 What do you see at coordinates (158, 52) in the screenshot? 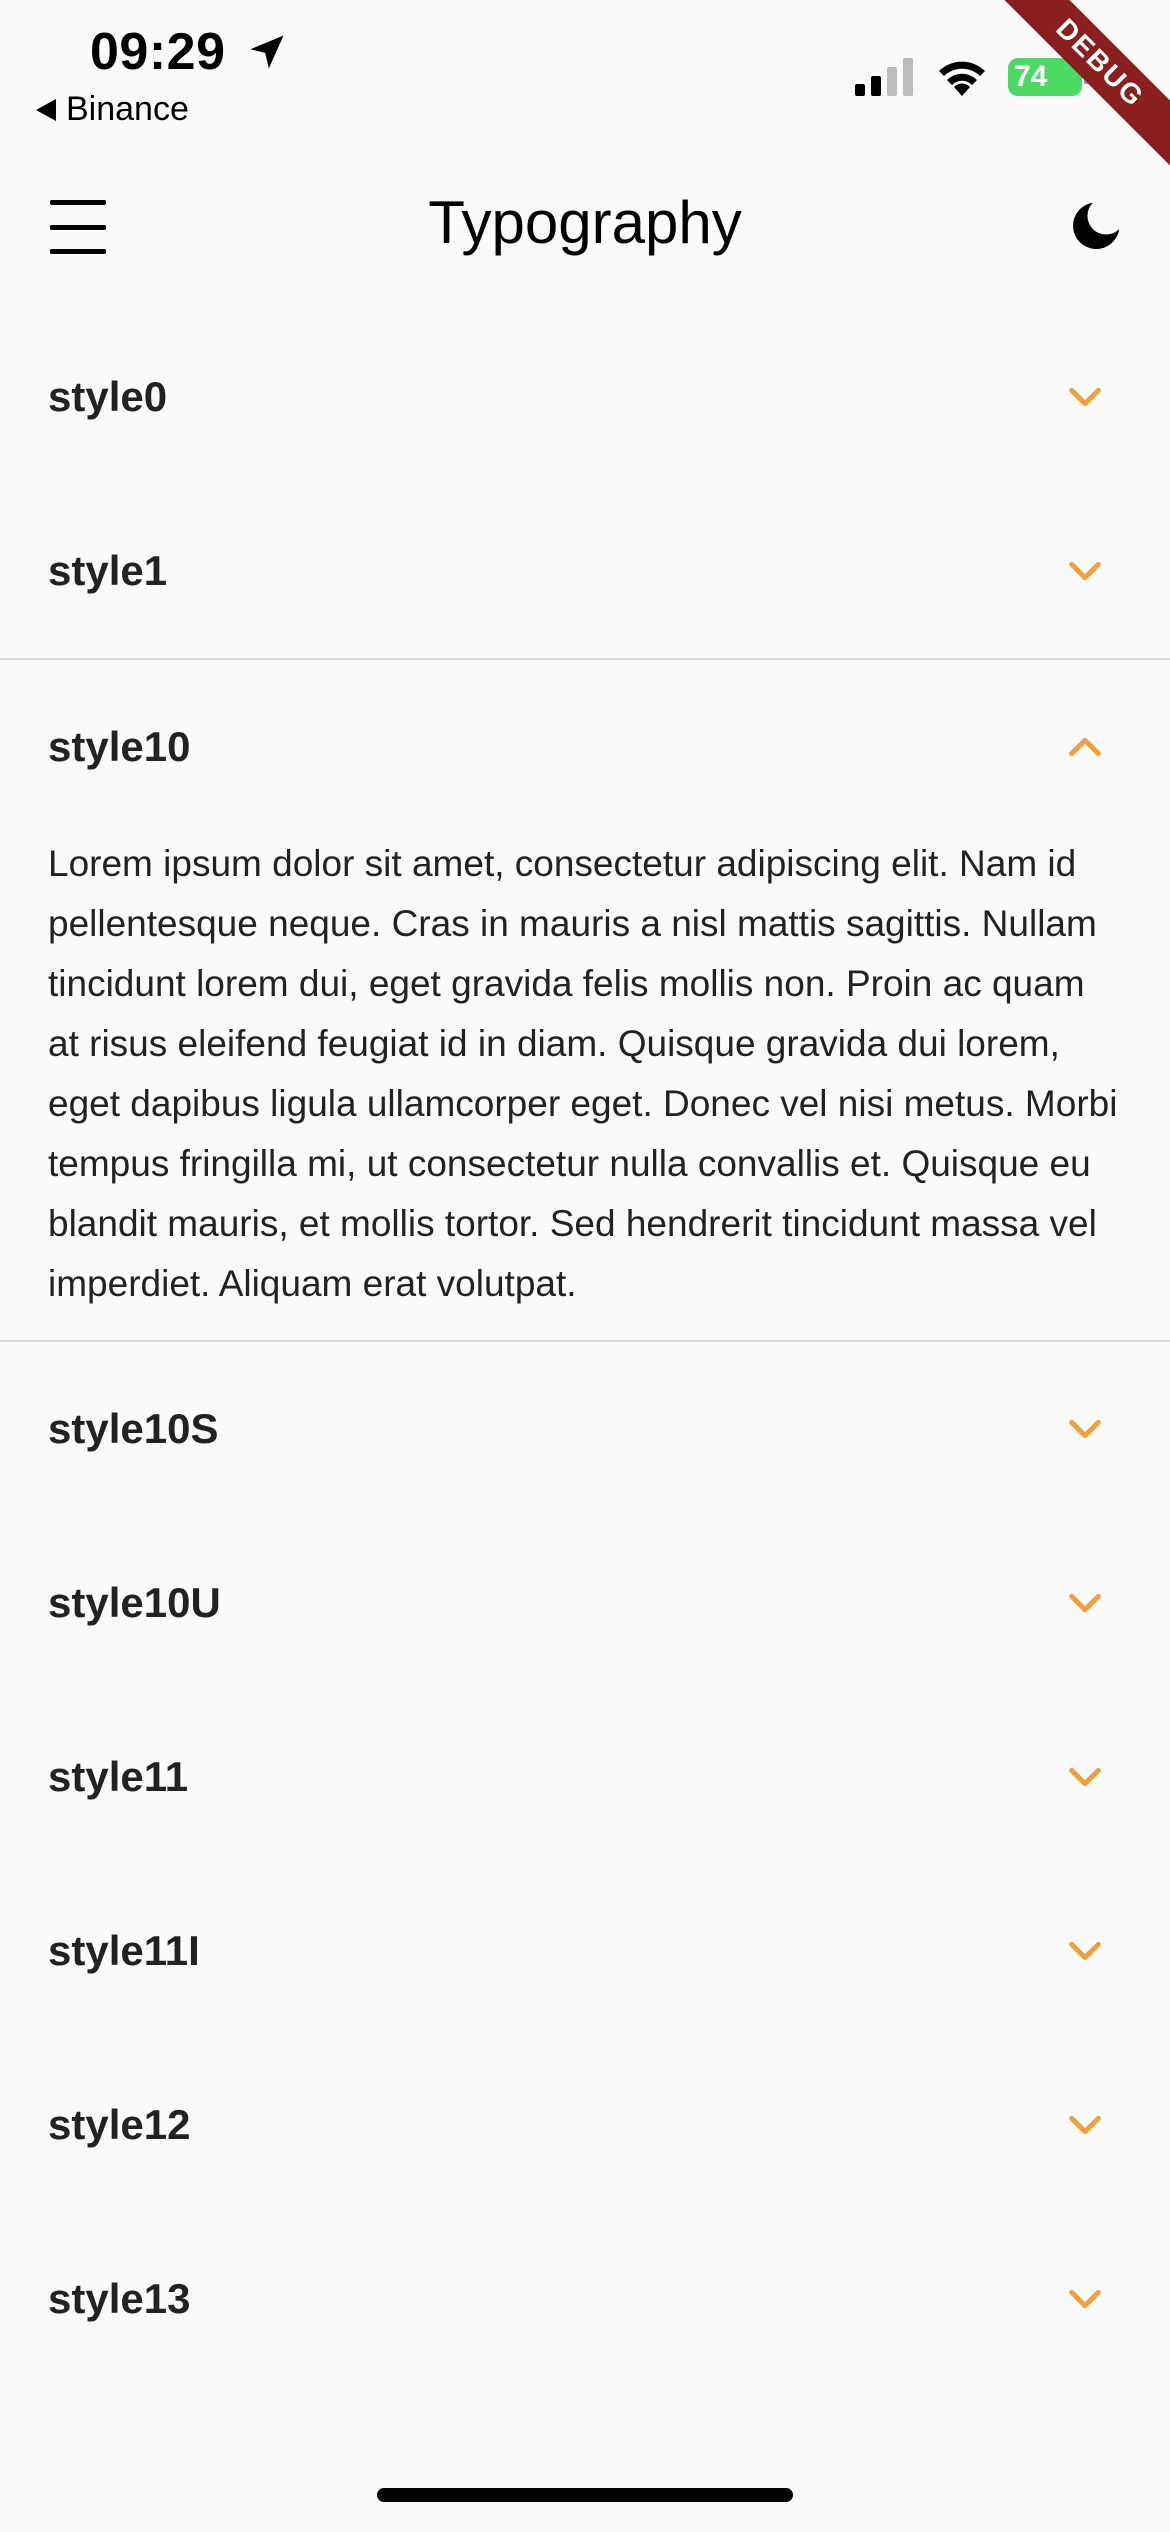
I see `status-time: 09:29` at bounding box center [158, 52].